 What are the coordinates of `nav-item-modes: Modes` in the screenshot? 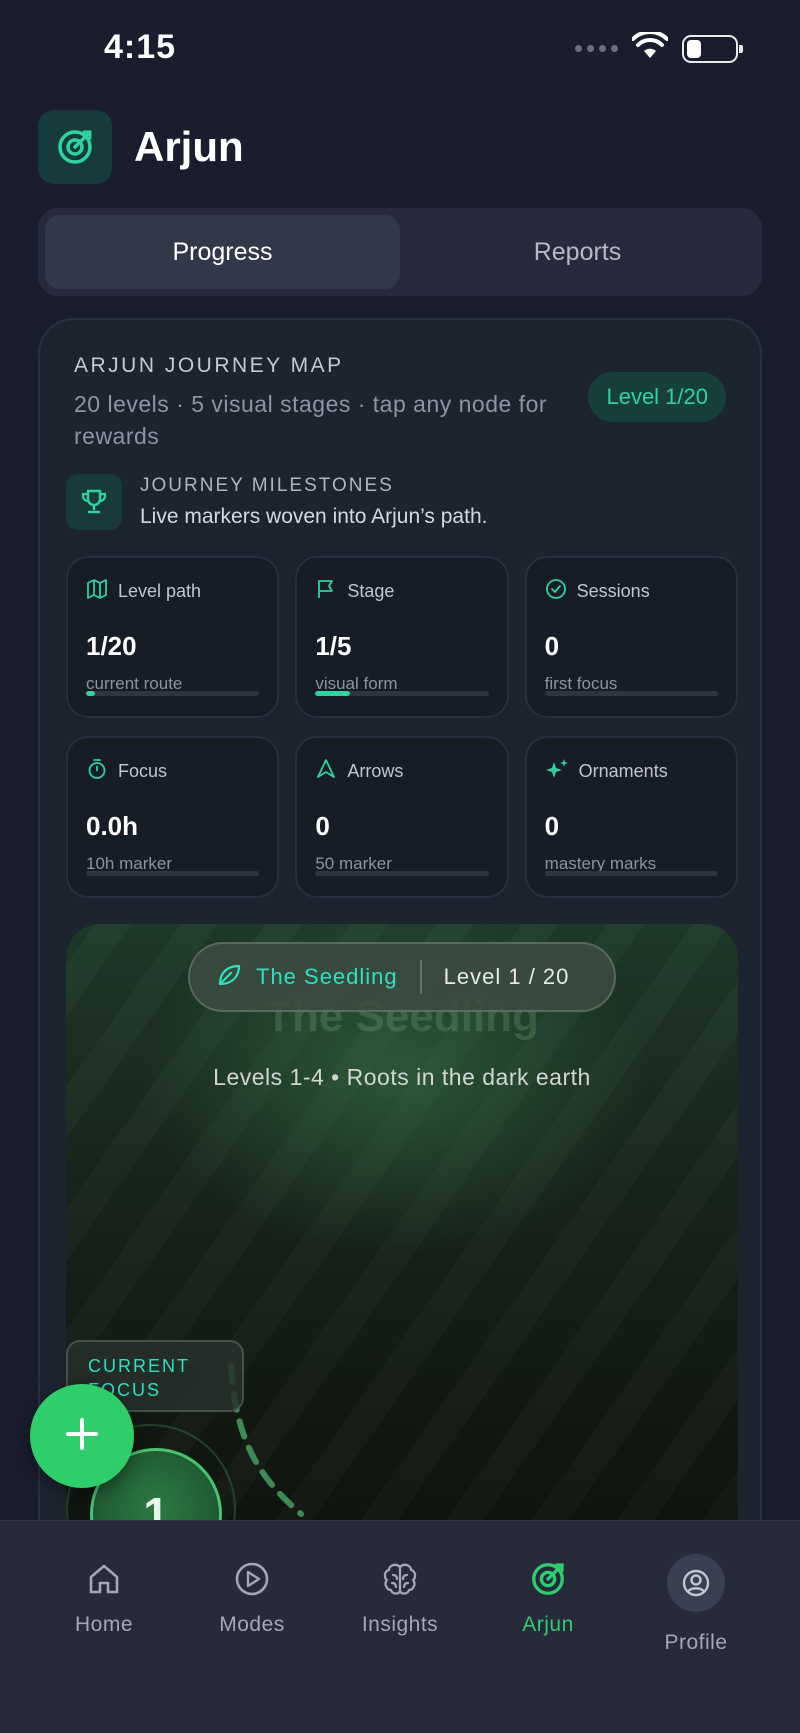 It's located at (252, 1627).